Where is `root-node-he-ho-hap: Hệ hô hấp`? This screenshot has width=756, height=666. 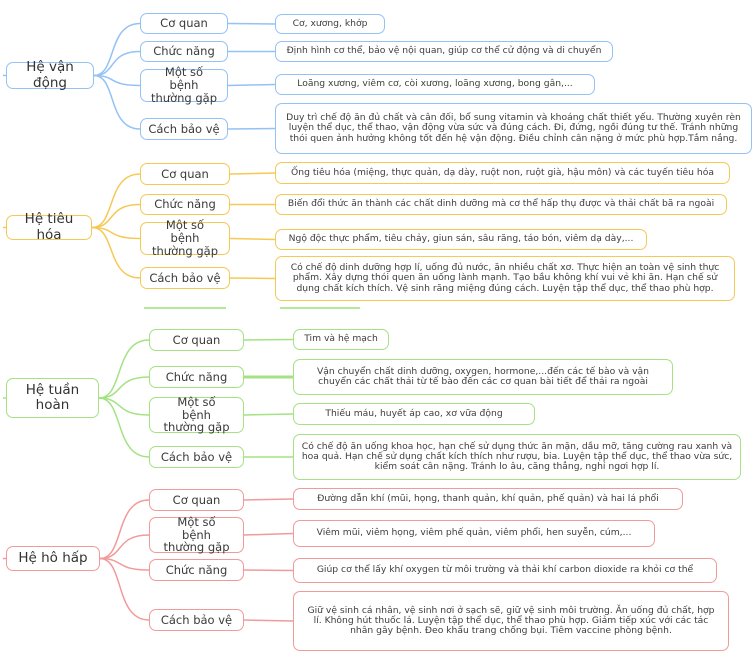 root-node-he-ho-hap: Hệ hô hấp is located at coordinates (53, 558).